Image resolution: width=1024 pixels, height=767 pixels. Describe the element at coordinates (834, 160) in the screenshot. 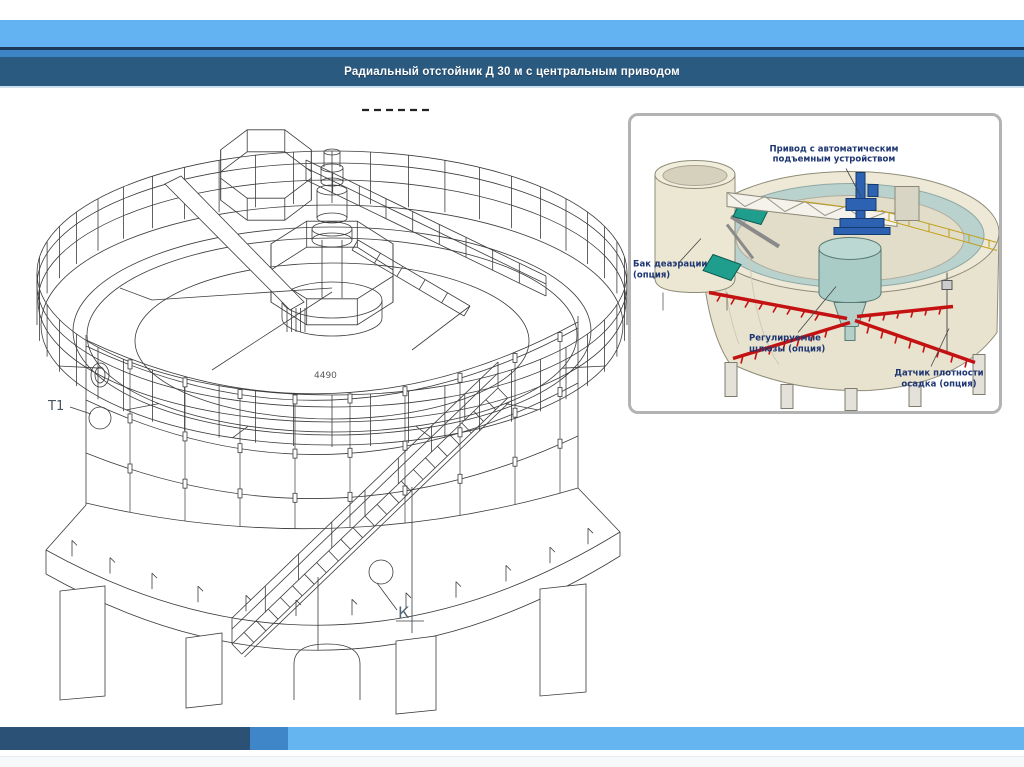

I see `label-drive-line2: подъемным устройством` at that location.